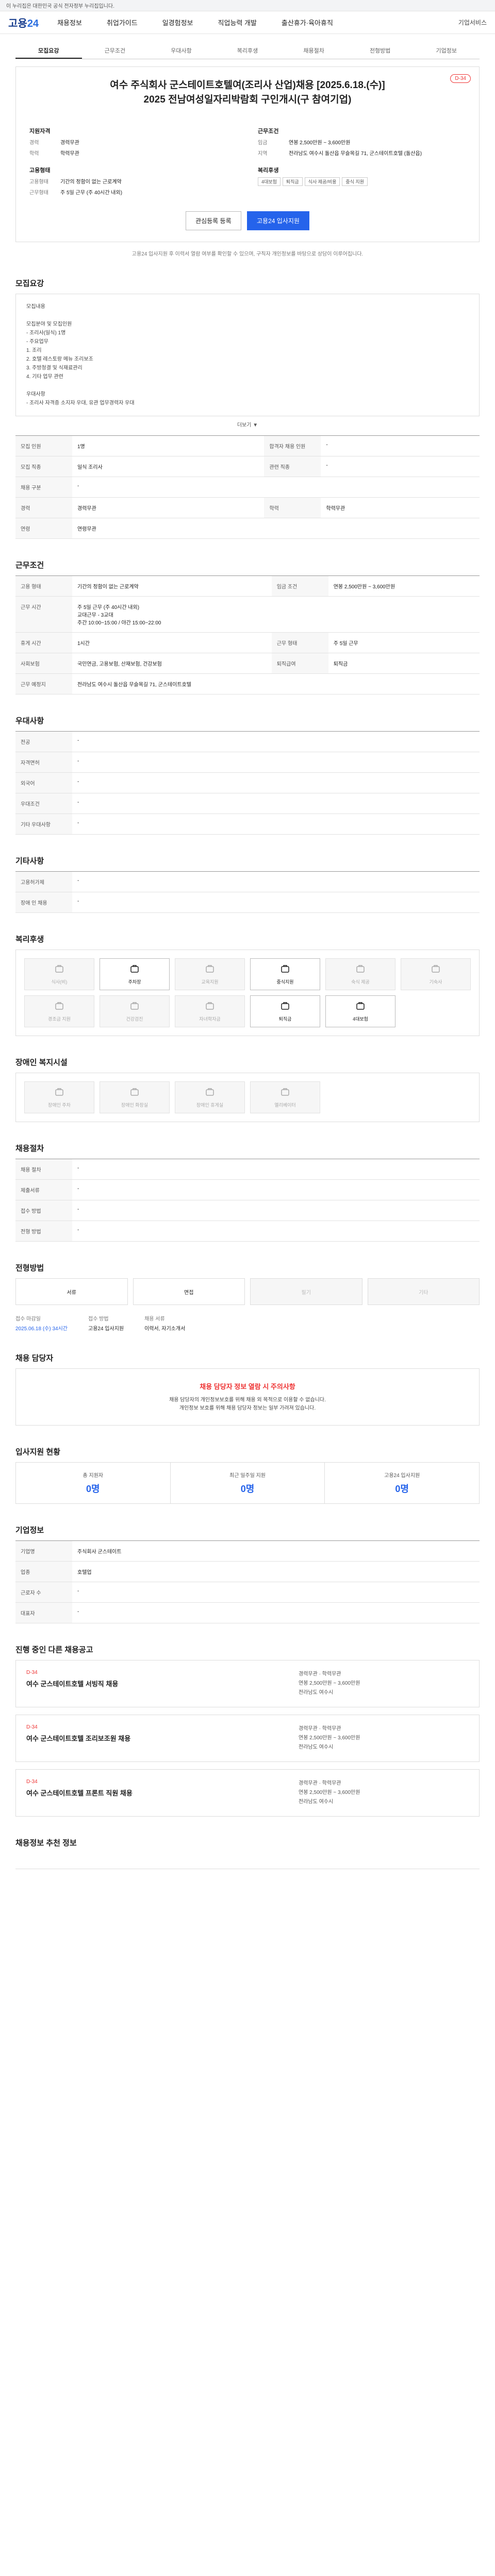 The width and height of the screenshot is (495, 2576). I want to click on table-row: 기업명 주식회사 군스테이트, so click(247, 1551).